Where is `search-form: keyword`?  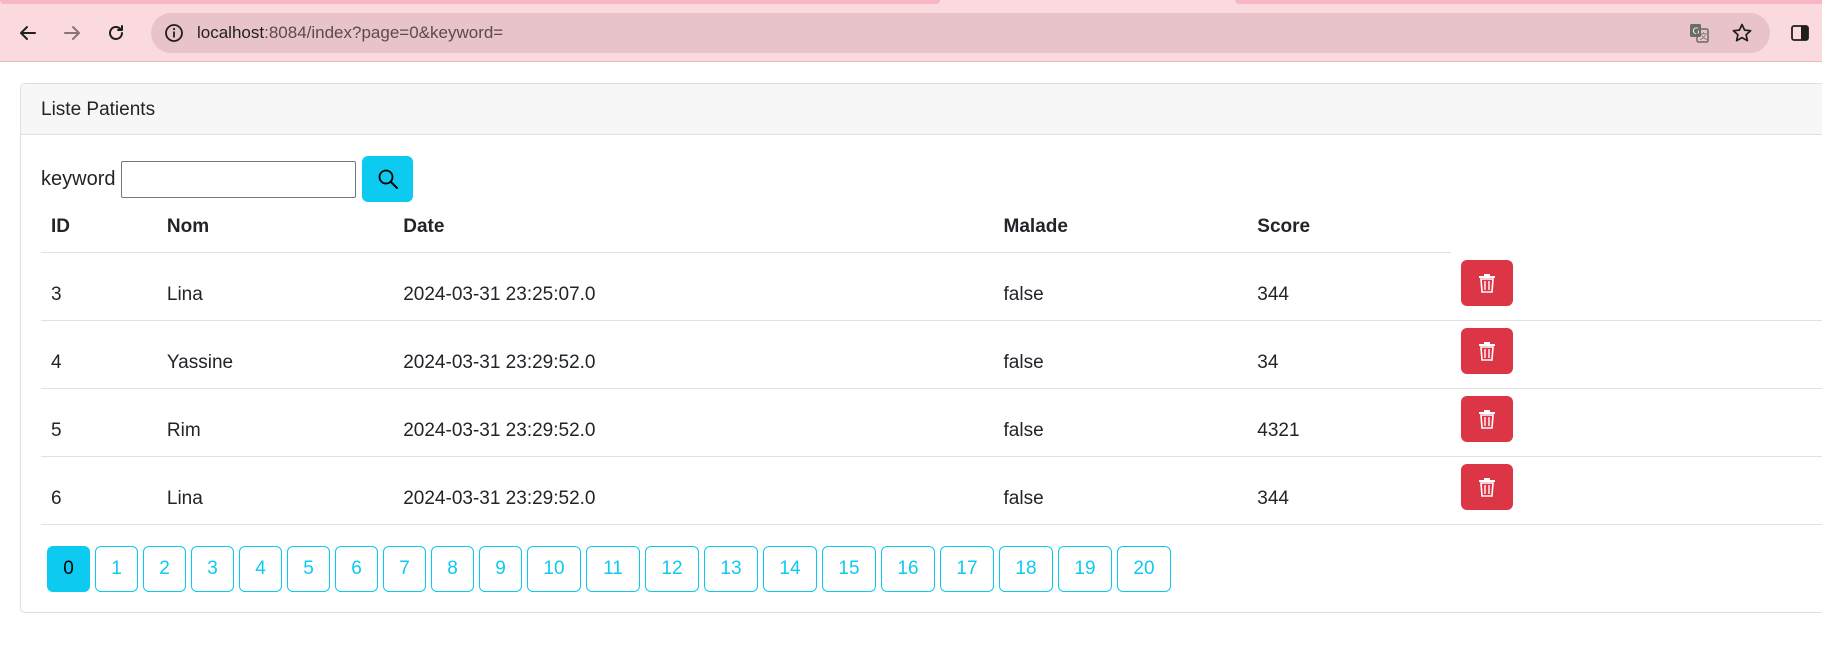 search-form: keyword is located at coordinates (227, 179).